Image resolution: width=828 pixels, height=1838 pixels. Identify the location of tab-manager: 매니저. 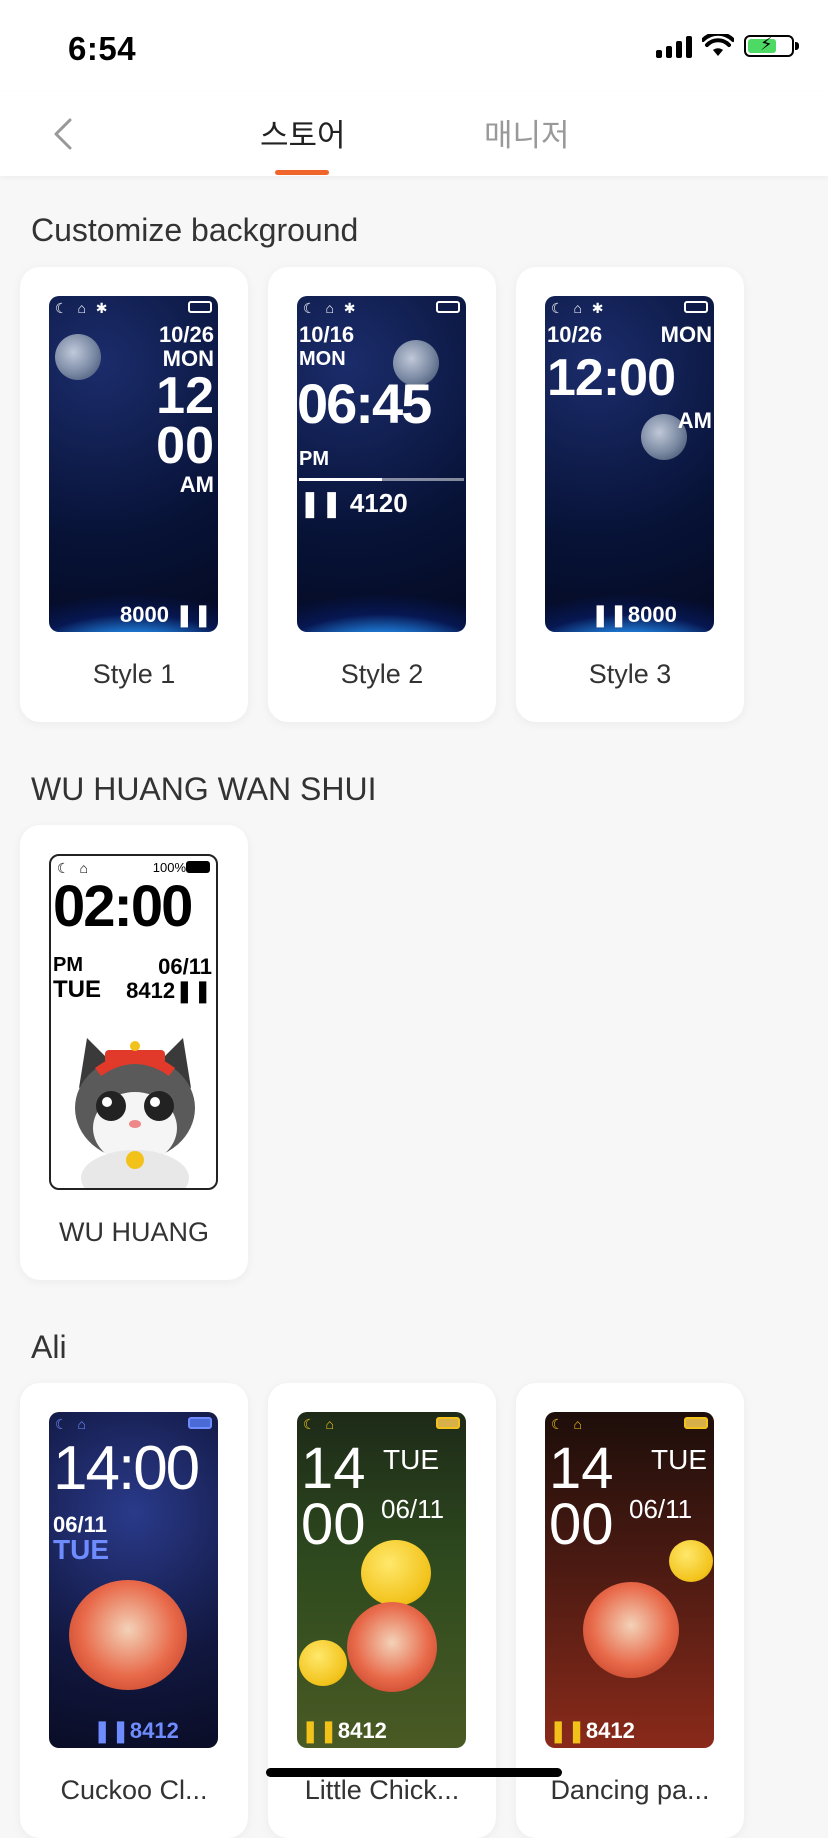
(527, 132).